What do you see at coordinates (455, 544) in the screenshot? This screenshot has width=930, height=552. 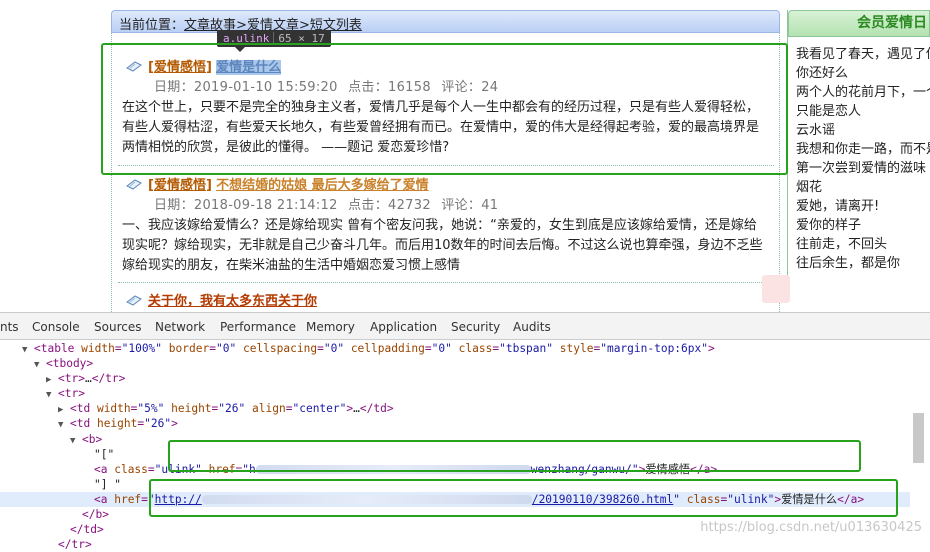 I see `dom-node: </tr>` at bounding box center [455, 544].